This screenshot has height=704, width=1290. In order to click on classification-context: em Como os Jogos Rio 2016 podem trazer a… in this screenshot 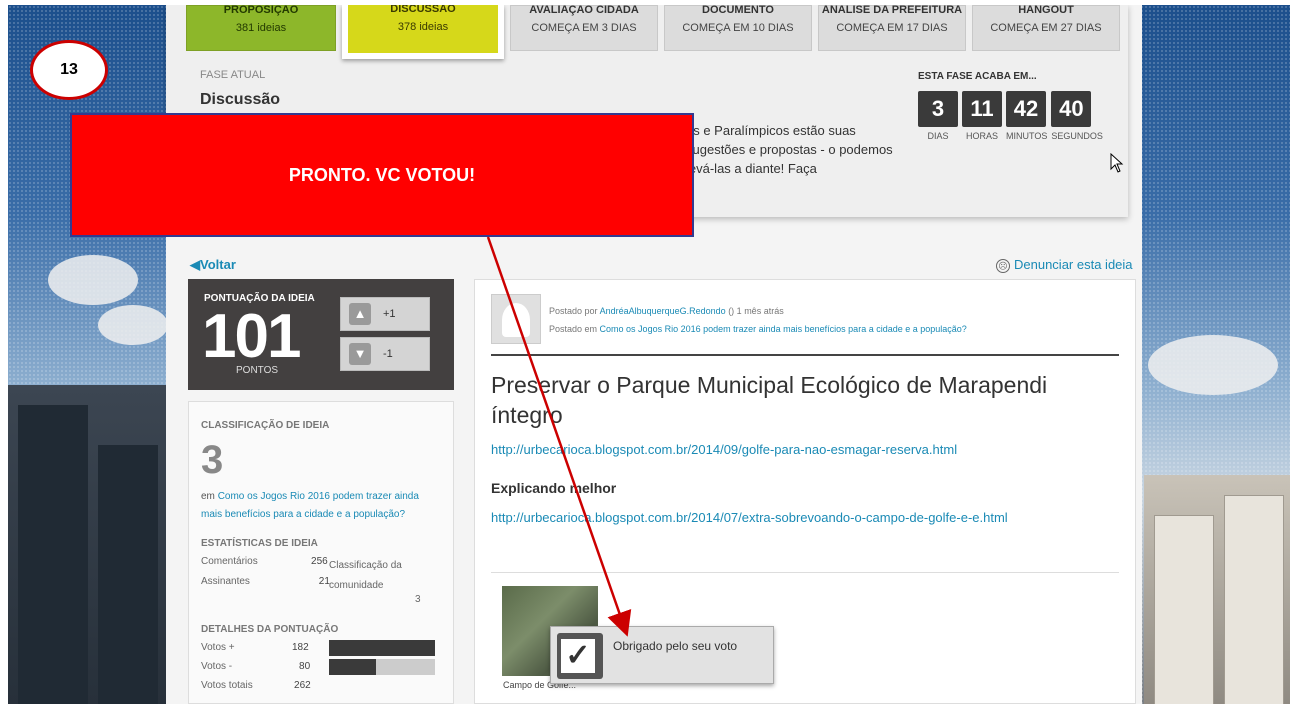, I will do `click(310, 505)`.